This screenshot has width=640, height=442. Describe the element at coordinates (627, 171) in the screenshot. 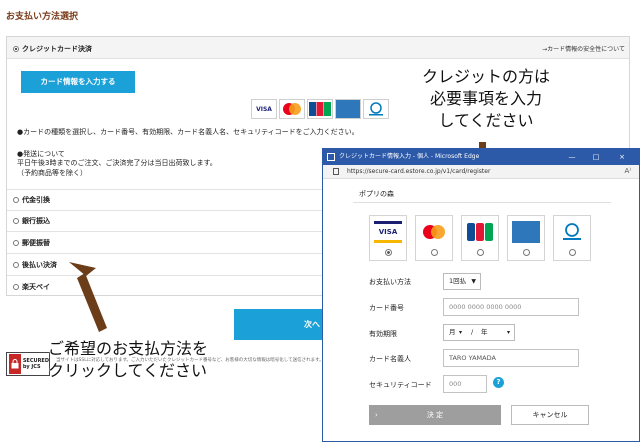

I see `reader-icon: A⁾` at that location.